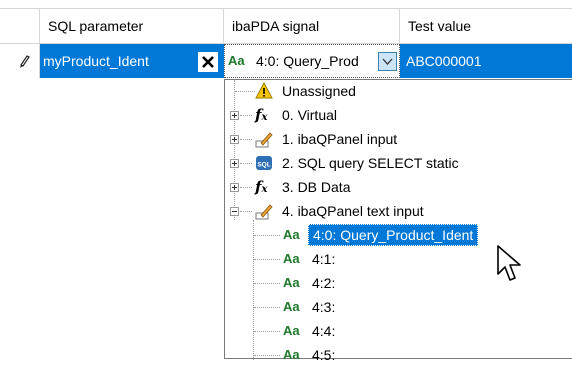 This screenshot has width=572, height=366. What do you see at coordinates (393, 235) in the screenshot?
I see `tree-item-label-selected: 4:0: Query_Product_Ident` at bounding box center [393, 235].